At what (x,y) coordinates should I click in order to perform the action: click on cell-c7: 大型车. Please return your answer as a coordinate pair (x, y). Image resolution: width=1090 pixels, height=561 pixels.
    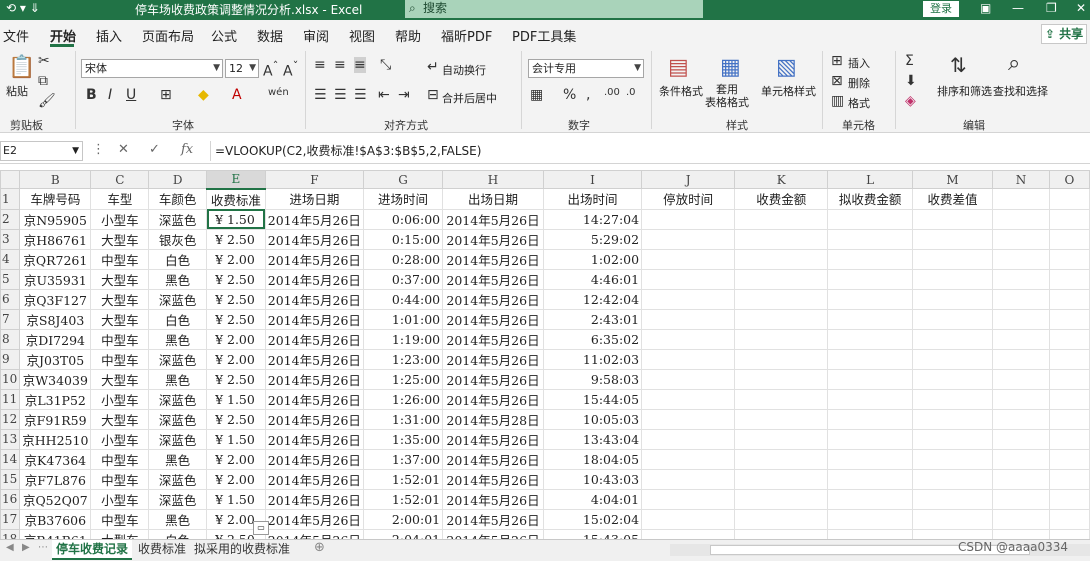
    Looking at the image, I should click on (120, 319).